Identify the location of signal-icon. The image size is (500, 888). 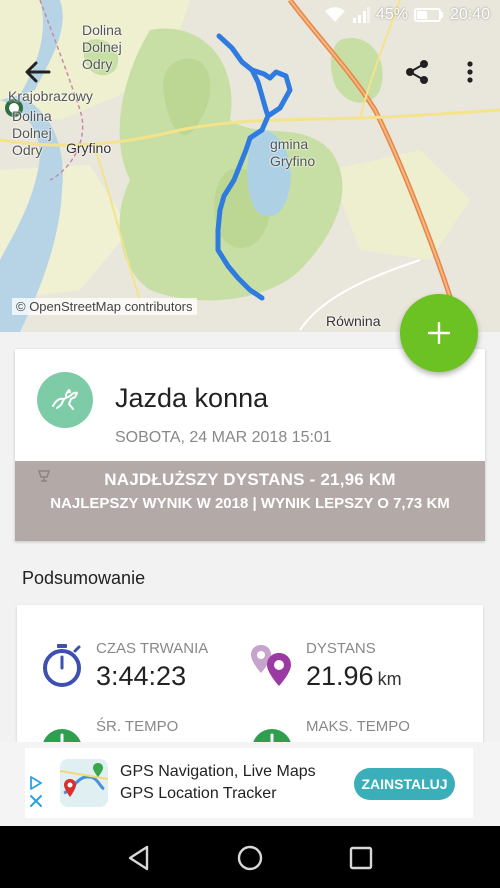
(361, 15).